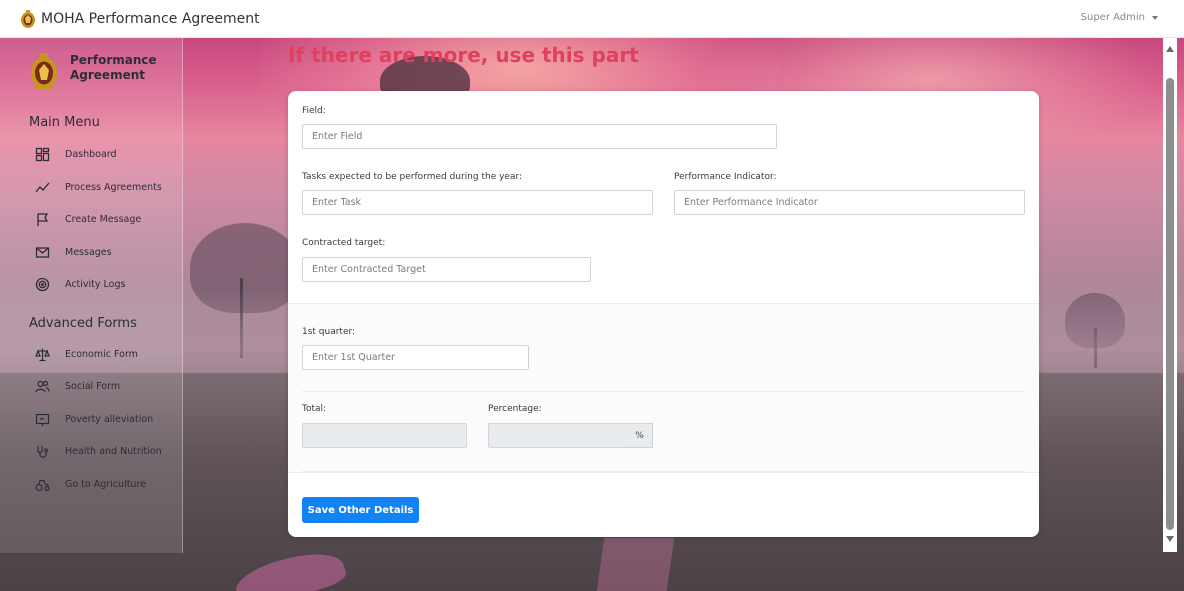  I want to click on sidebar-item-dashboard: Dashboard, so click(76, 154).